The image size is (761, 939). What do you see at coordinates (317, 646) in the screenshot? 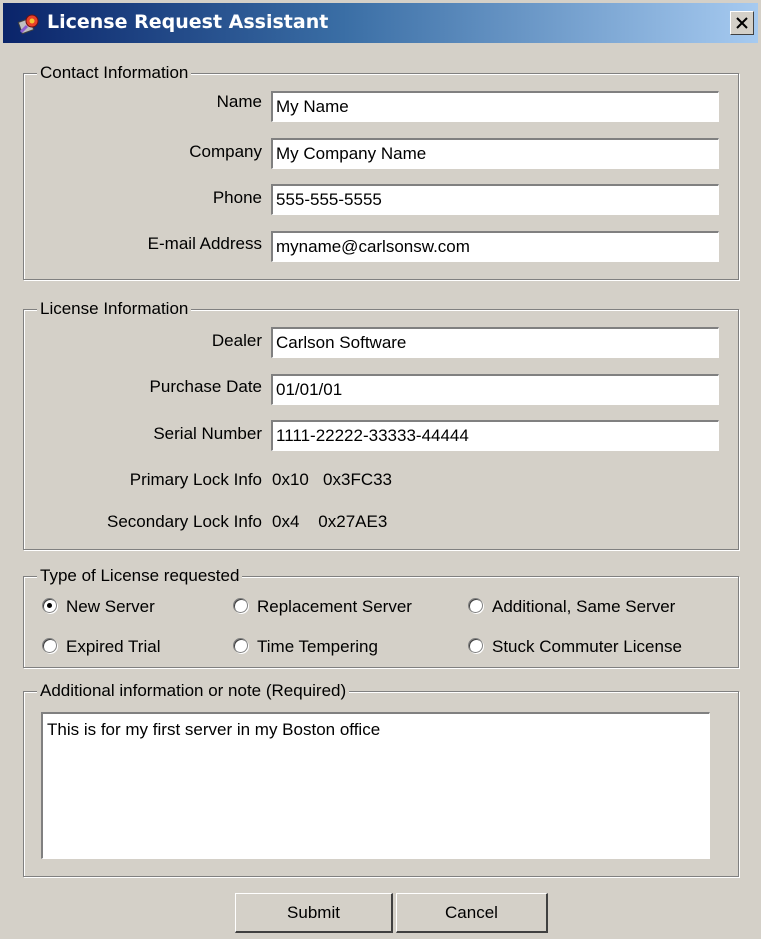
I see `radio-label: Time Tempering` at bounding box center [317, 646].